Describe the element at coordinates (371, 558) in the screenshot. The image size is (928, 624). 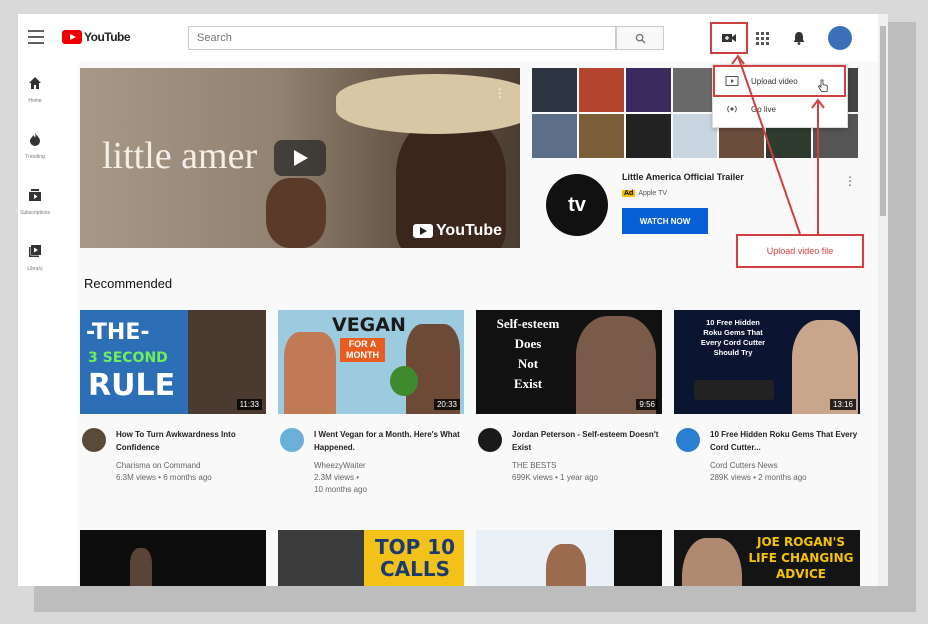
I see `video-thumbnail: TOP 10 CALLS` at that location.